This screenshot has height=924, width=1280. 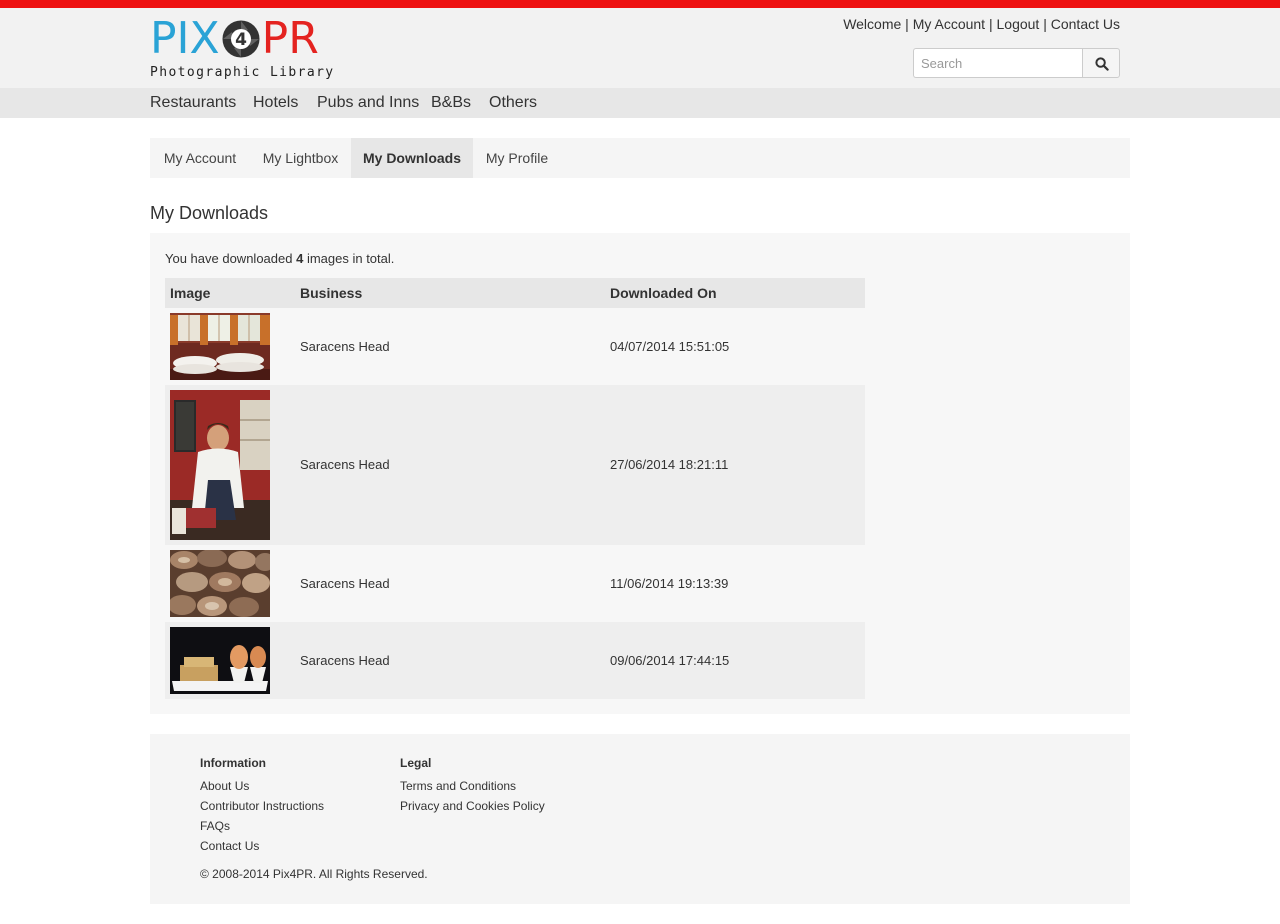 I want to click on nav-item-hotels: Hotels, so click(x=275, y=103).